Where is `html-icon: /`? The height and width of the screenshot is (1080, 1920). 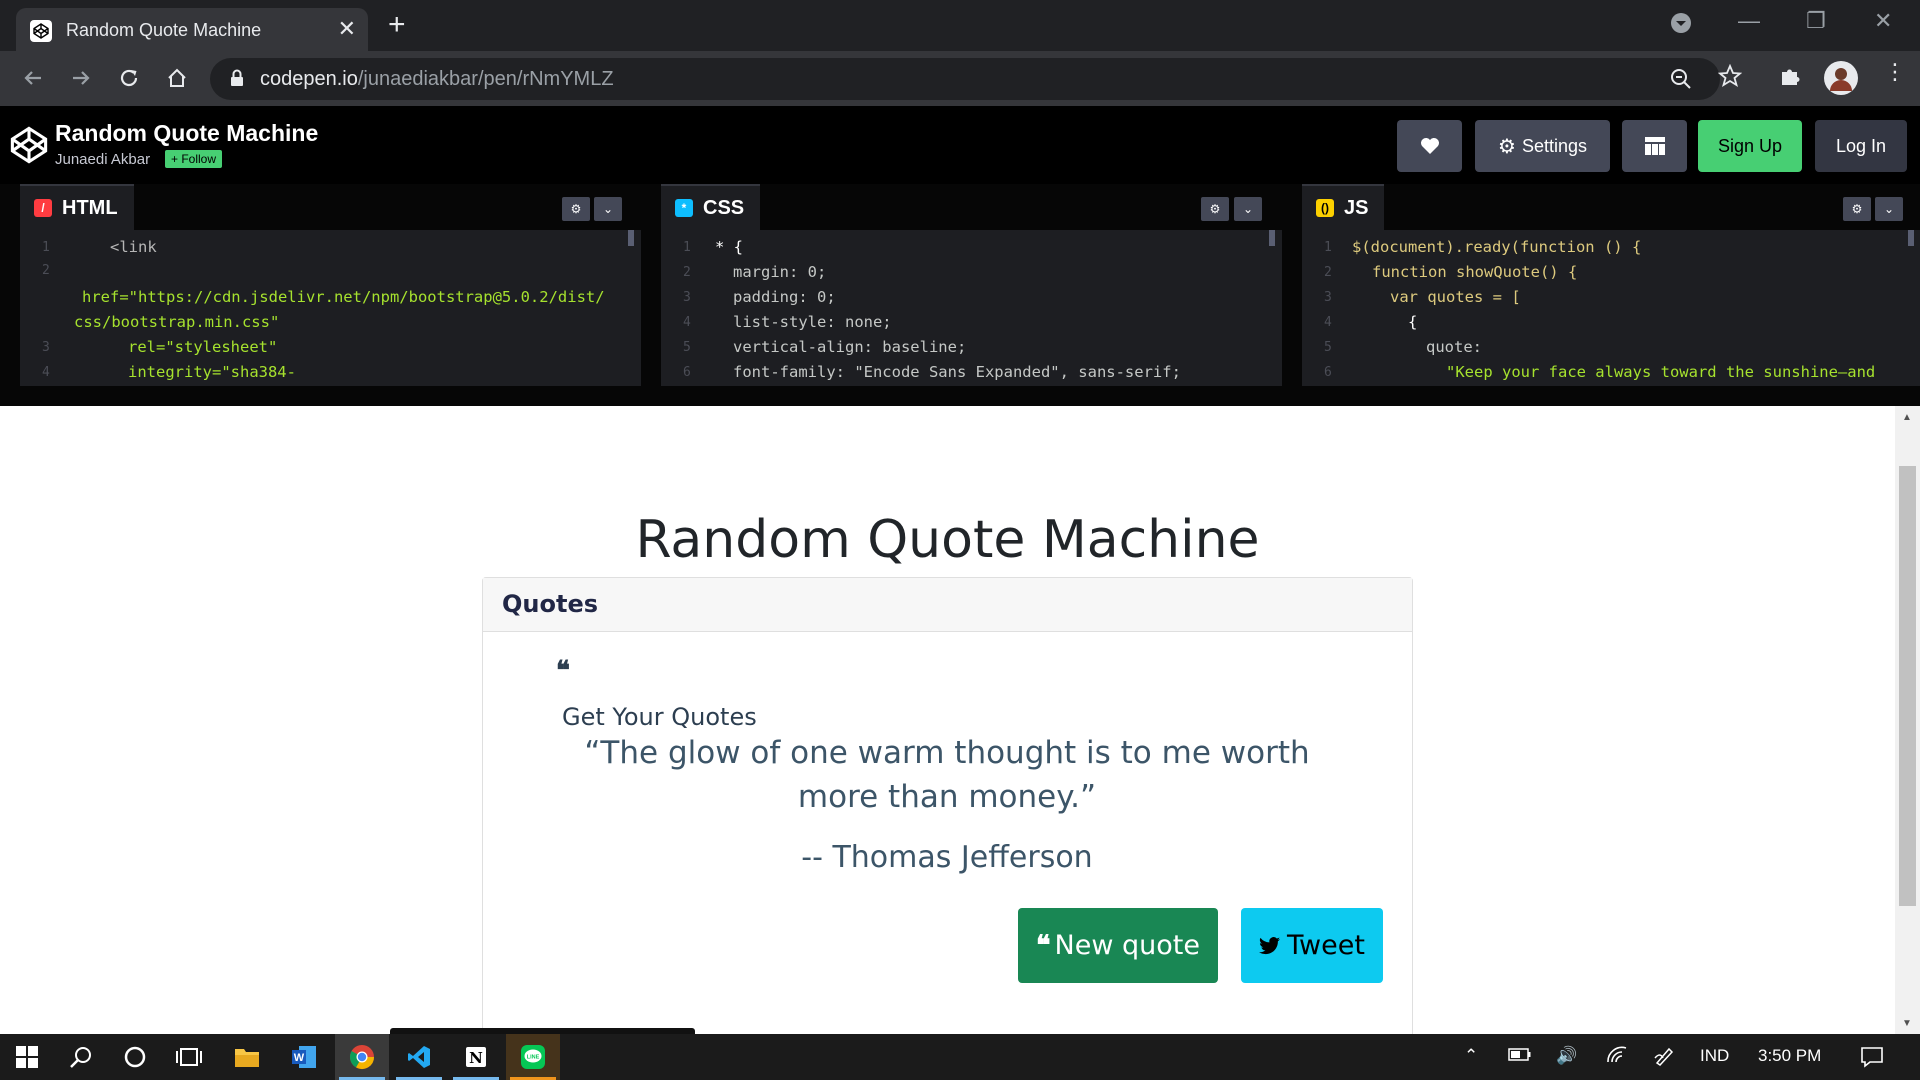
html-icon: / is located at coordinates (43, 208).